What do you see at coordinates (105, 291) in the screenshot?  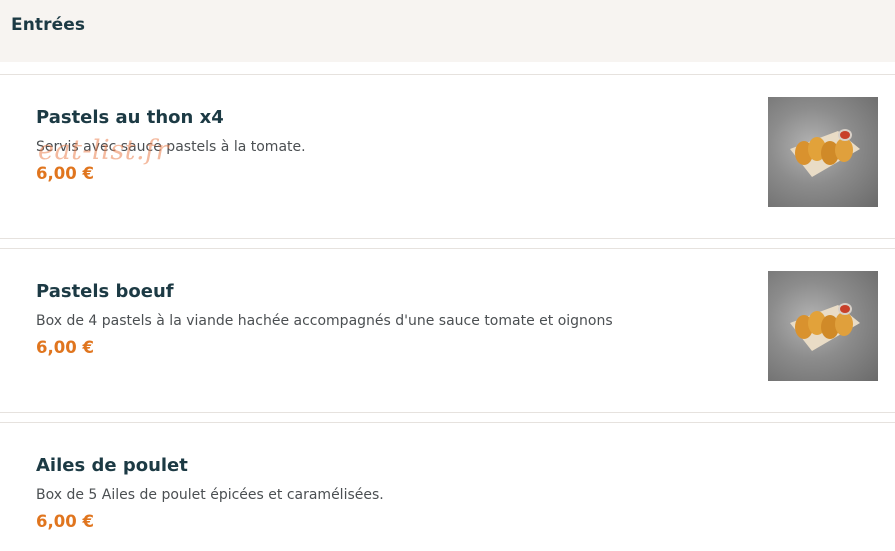 I see `item-name: Pastels boeuf` at bounding box center [105, 291].